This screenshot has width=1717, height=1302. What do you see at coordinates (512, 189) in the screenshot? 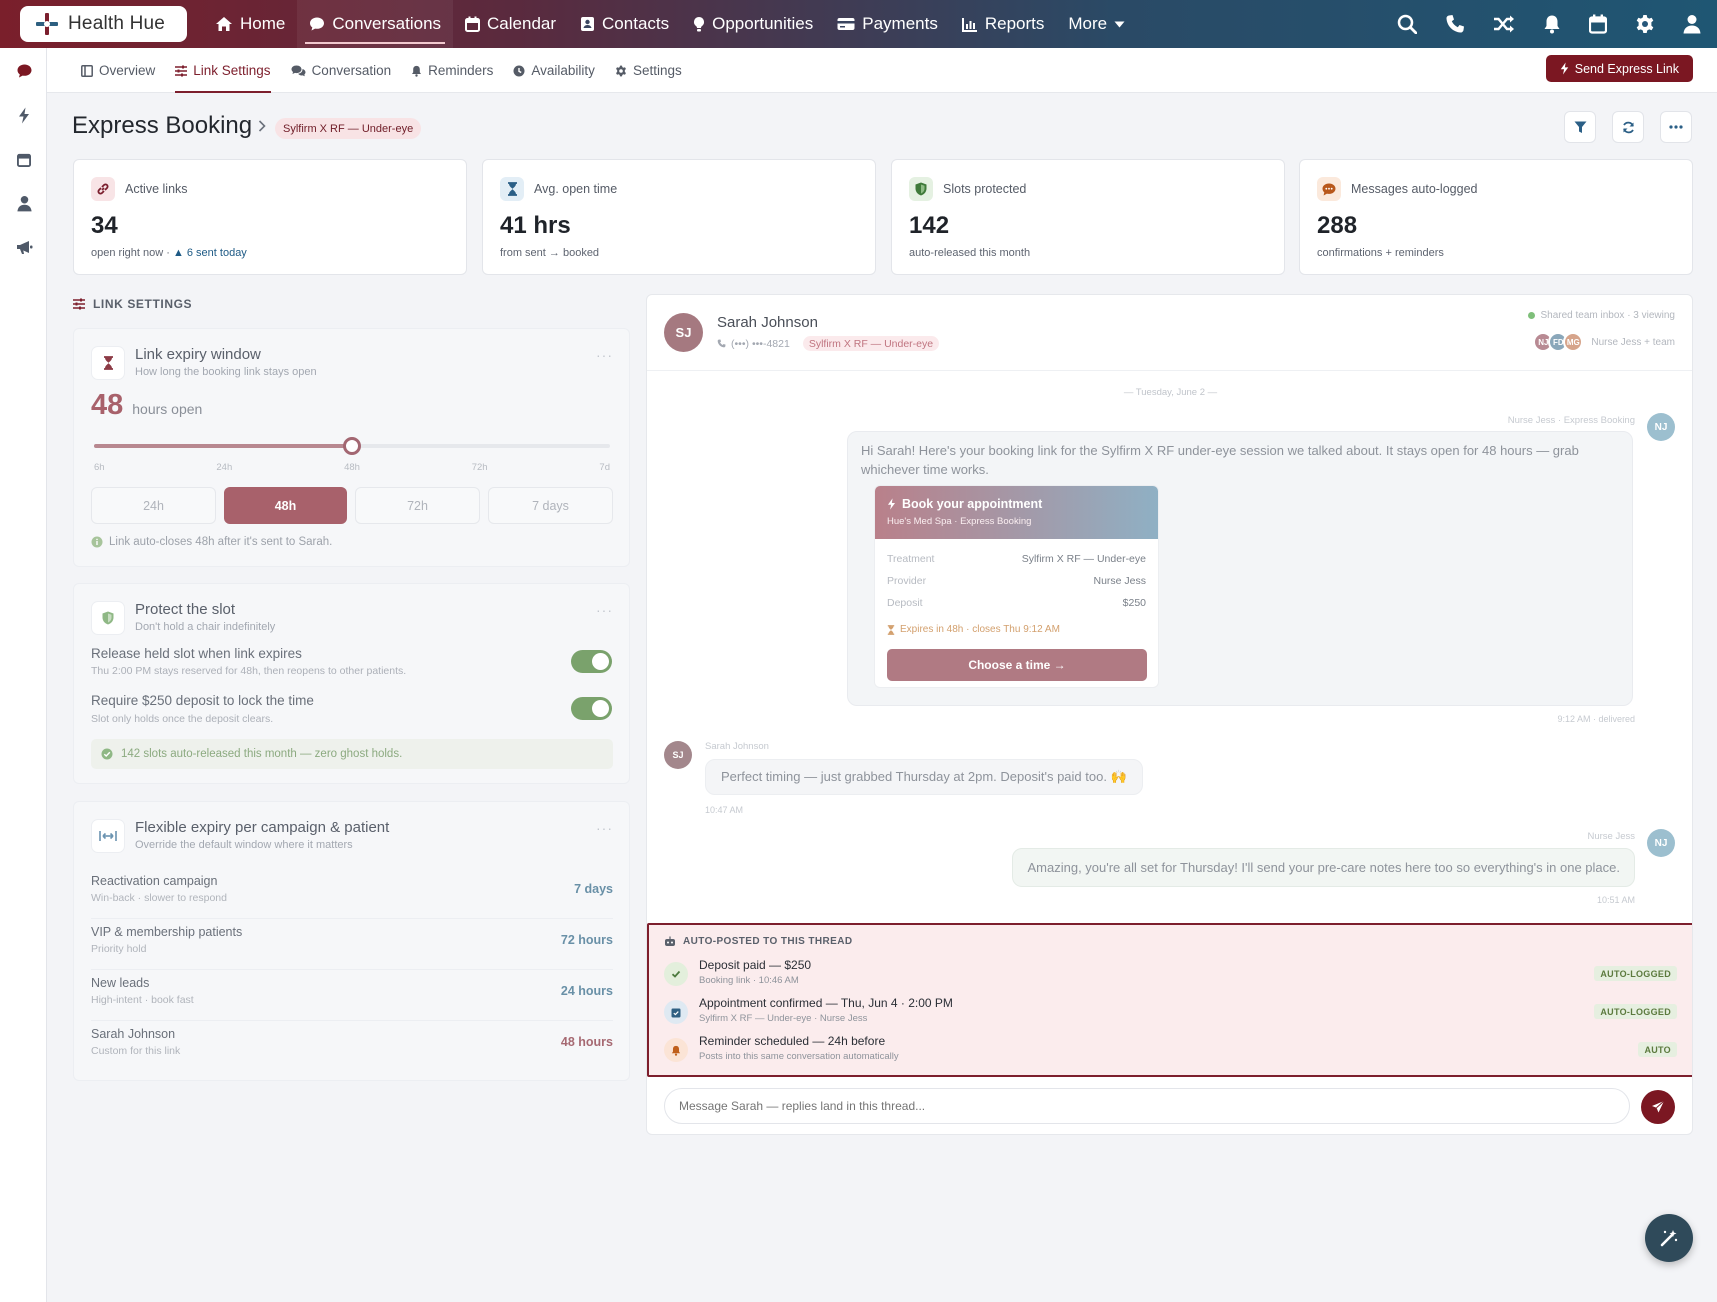
I see `hourglass-icon` at bounding box center [512, 189].